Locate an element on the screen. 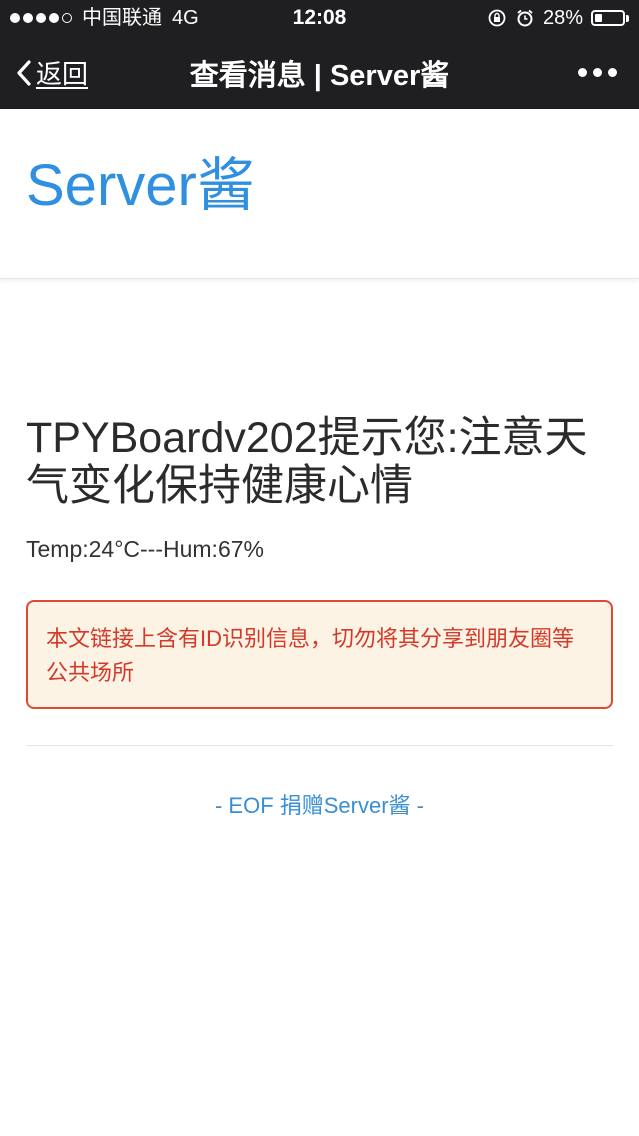  alarm-icon is located at coordinates (525, 18).